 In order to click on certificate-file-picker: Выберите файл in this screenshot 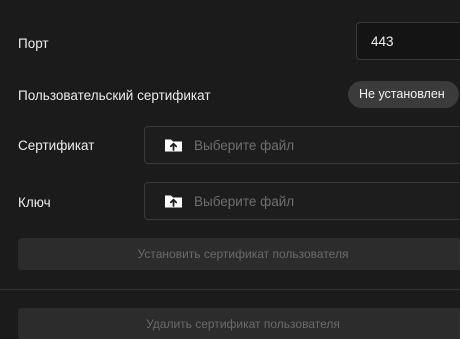, I will do `click(302, 145)`.